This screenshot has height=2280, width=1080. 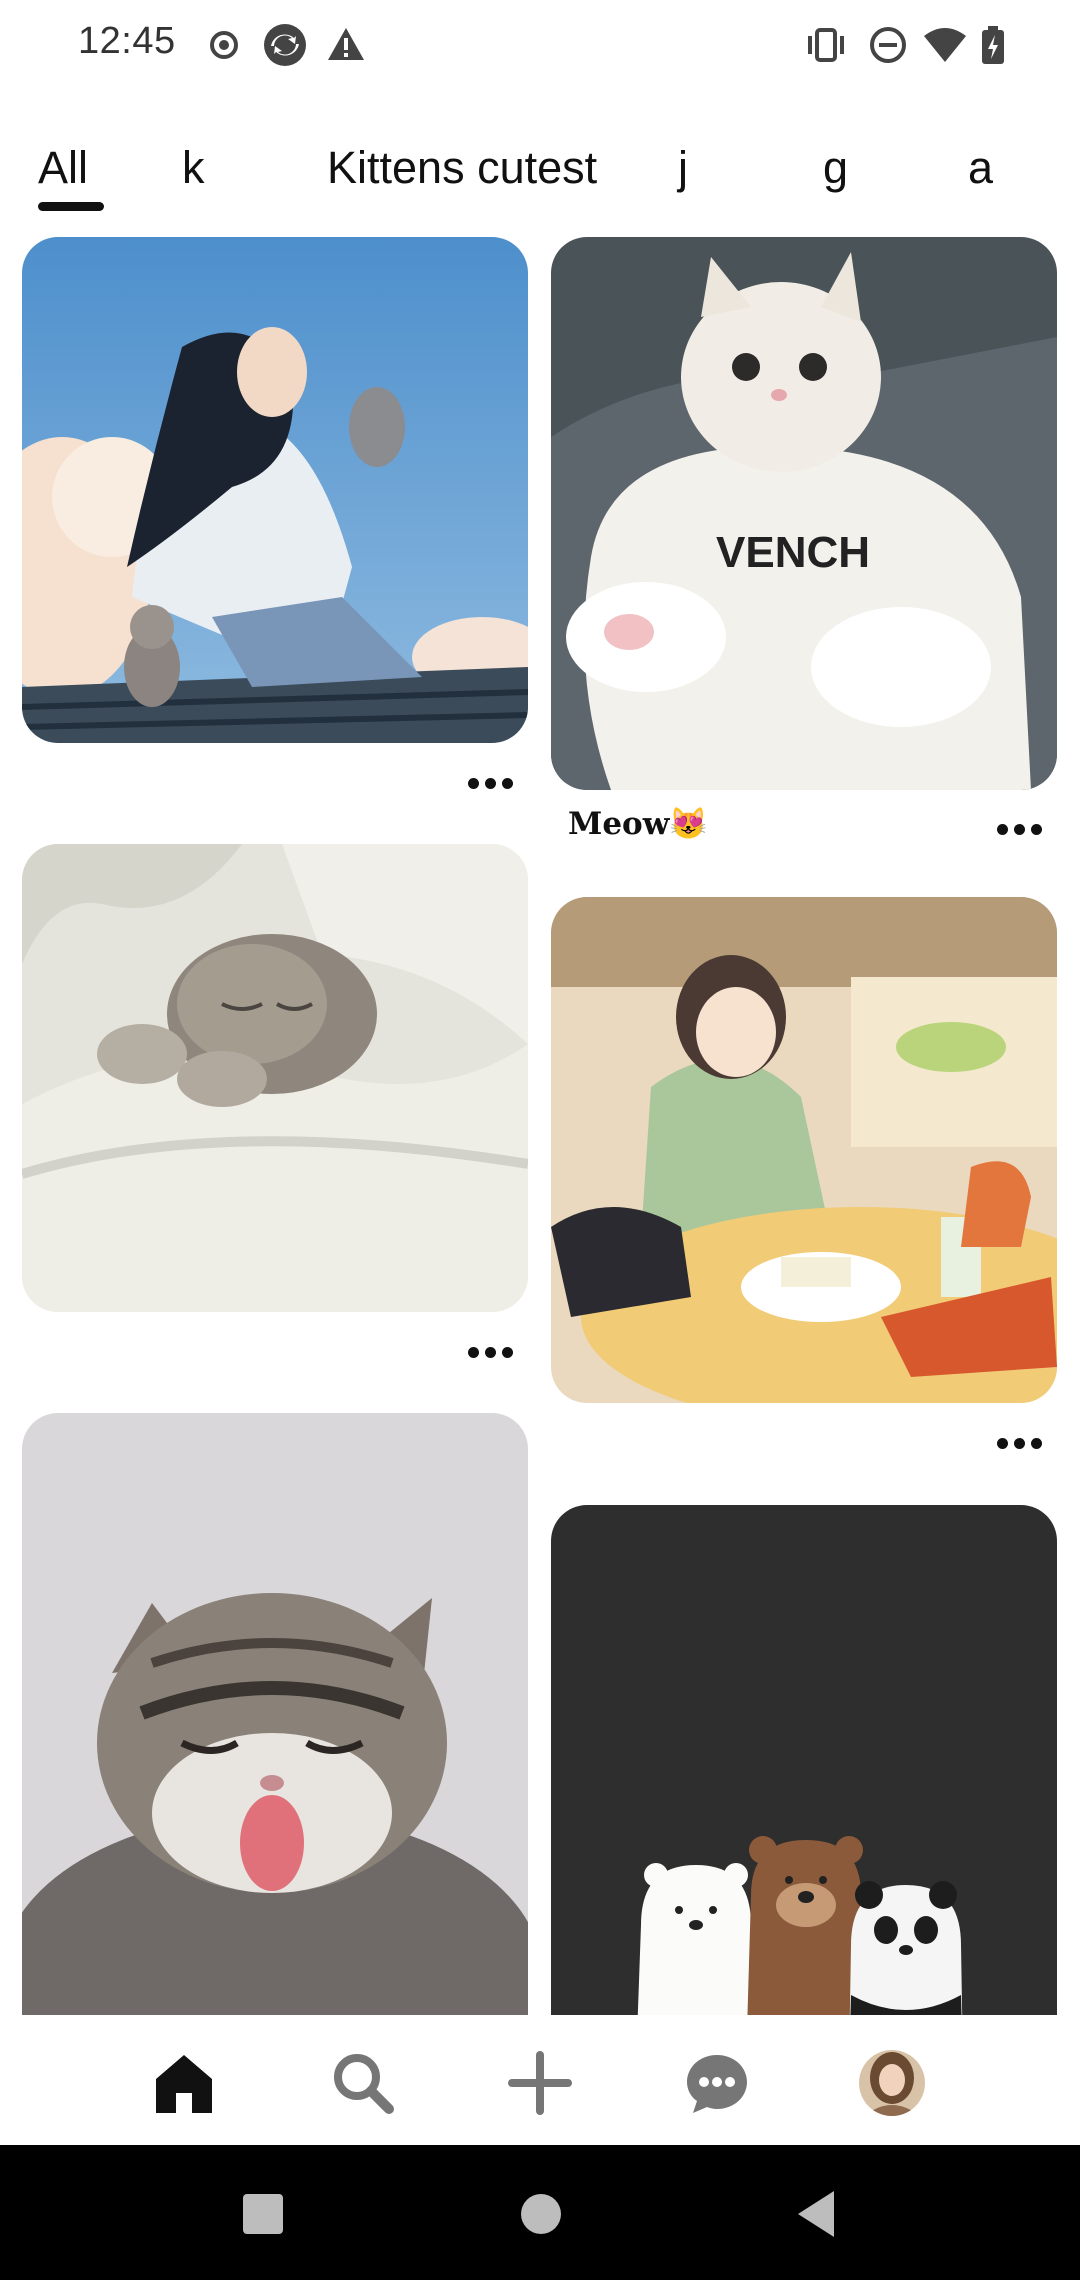 What do you see at coordinates (793, 552) in the screenshot?
I see `svg-text: VENCH` at bounding box center [793, 552].